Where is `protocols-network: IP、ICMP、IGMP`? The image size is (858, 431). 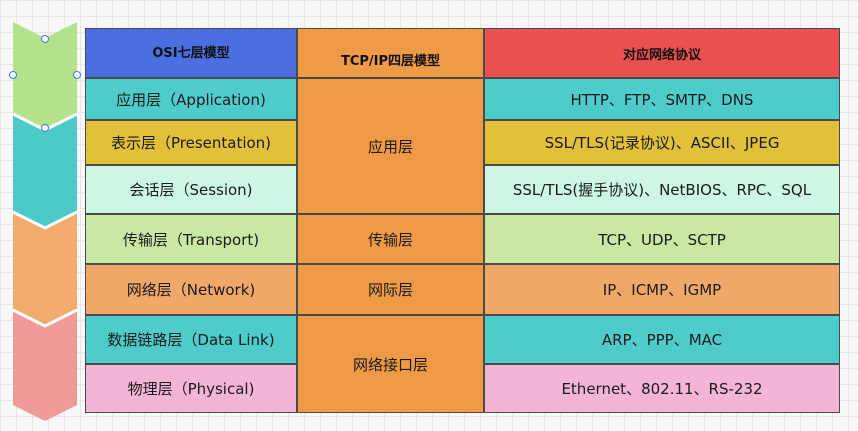
protocols-network: IP、ICMP、IGMP is located at coordinates (662, 289).